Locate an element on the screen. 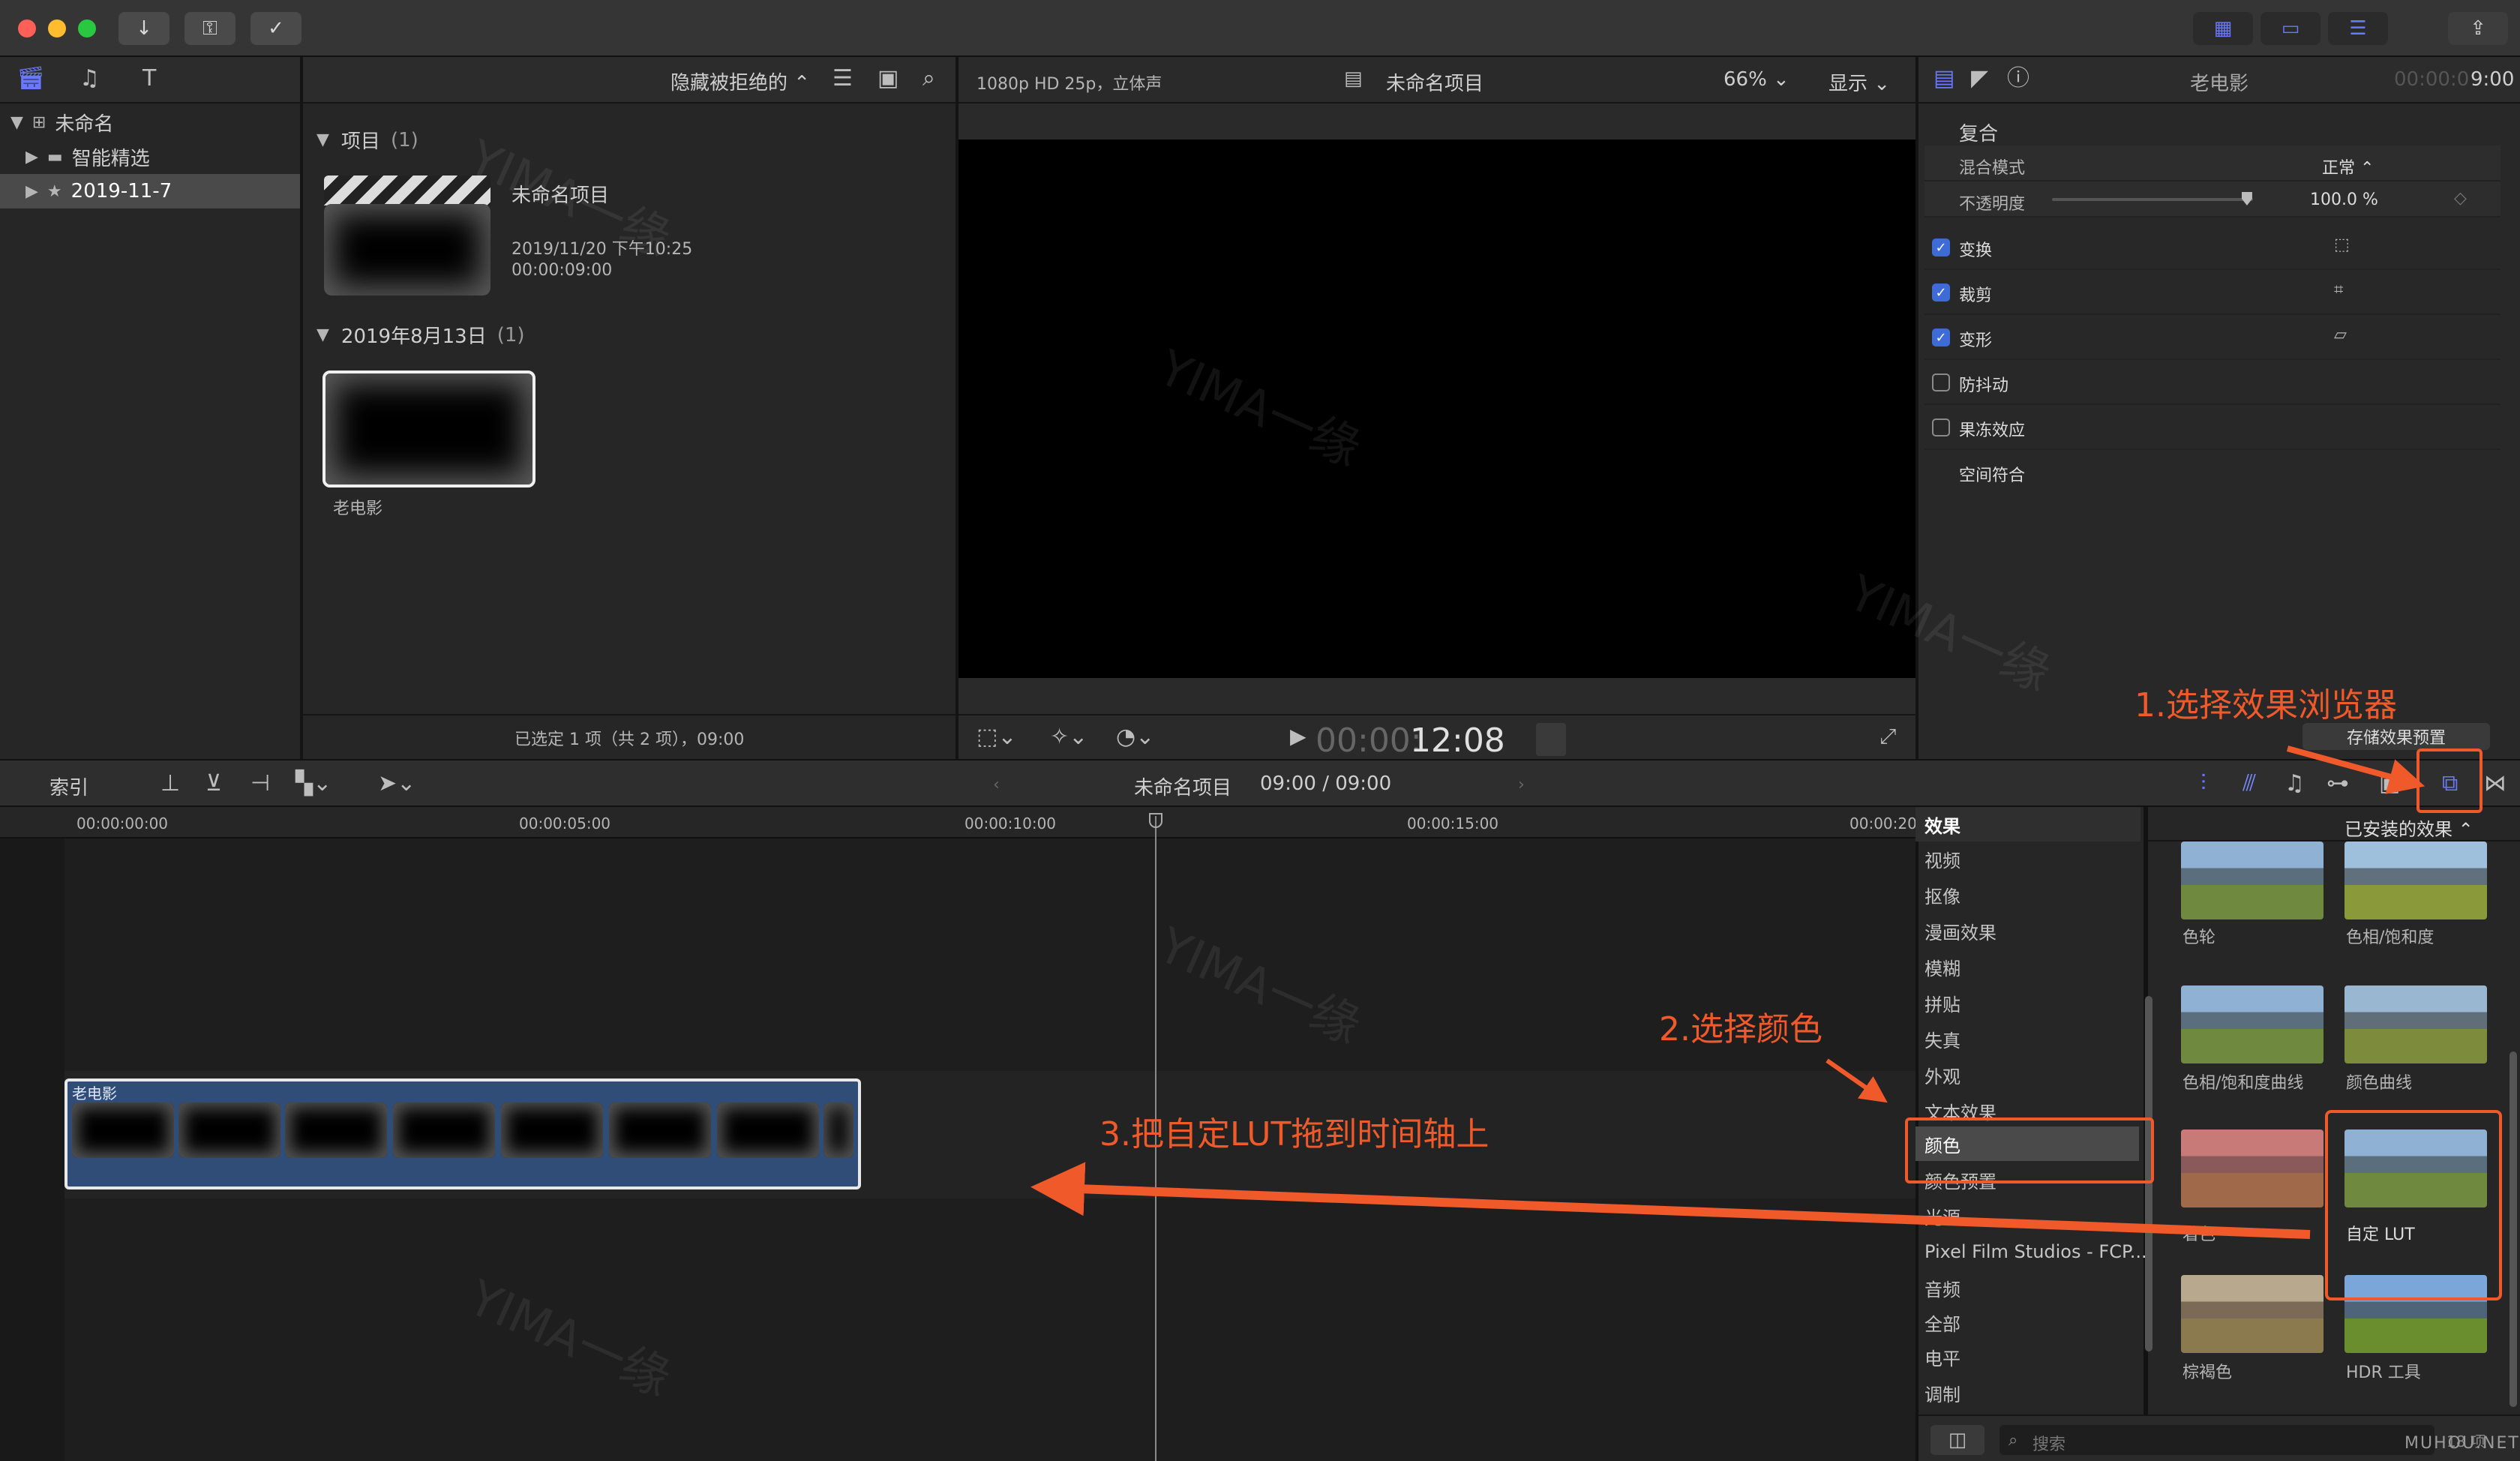 This screenshot has width=2520, height=1461. arrow-to-timeline is located at coordinates (1670, 1200).